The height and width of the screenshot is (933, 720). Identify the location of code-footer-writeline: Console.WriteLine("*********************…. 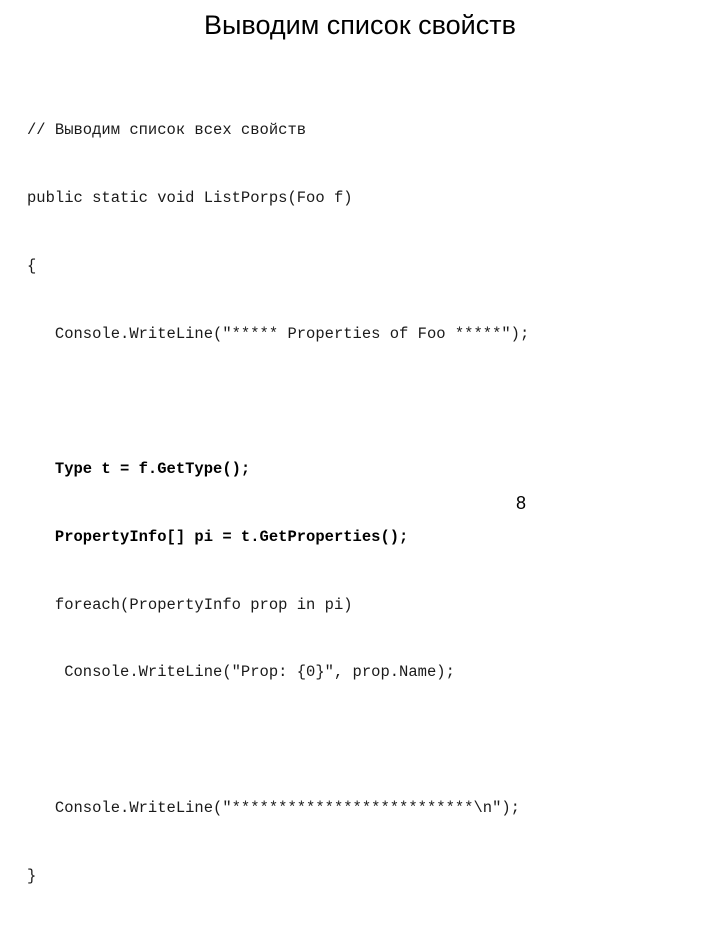
(273, 808).